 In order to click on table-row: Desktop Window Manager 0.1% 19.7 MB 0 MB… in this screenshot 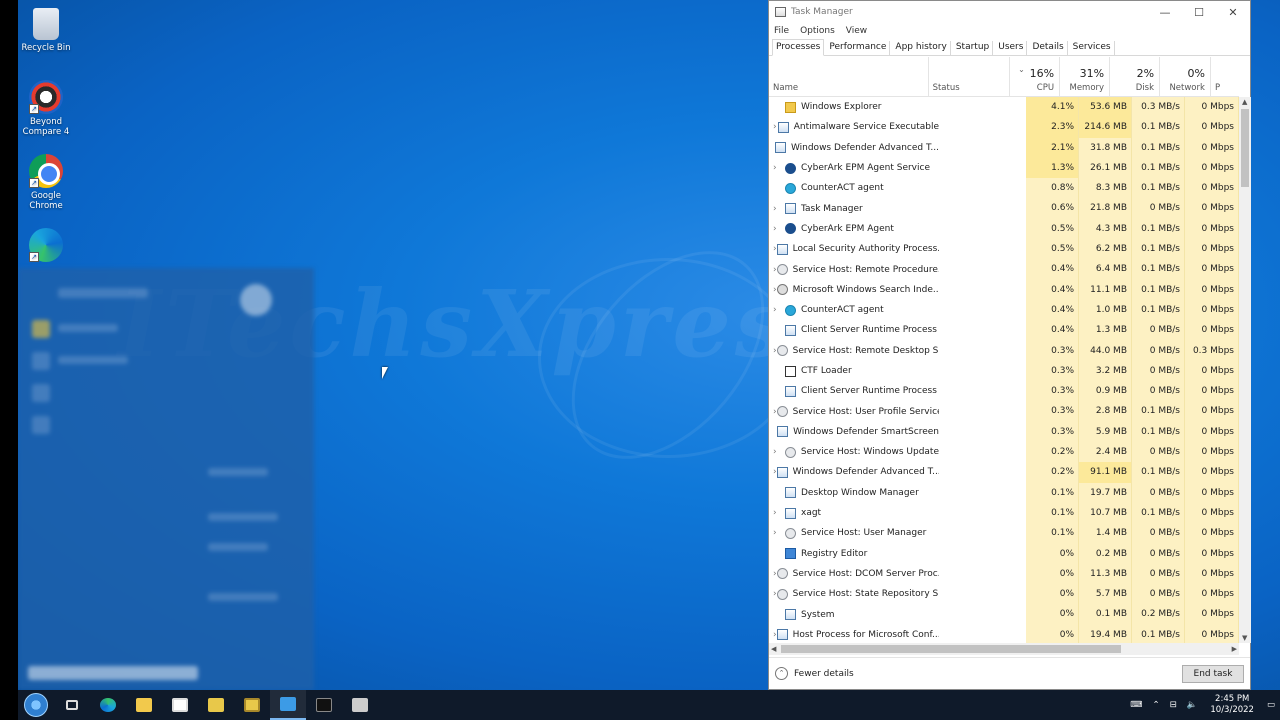, I will do `click(1004, 492)`.